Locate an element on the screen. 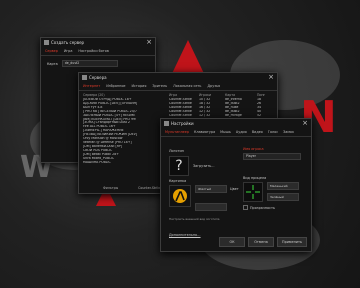 This screenshot has width=360, height=288. logo-color-select: Жёлтый is located at coordinates (211, 189).